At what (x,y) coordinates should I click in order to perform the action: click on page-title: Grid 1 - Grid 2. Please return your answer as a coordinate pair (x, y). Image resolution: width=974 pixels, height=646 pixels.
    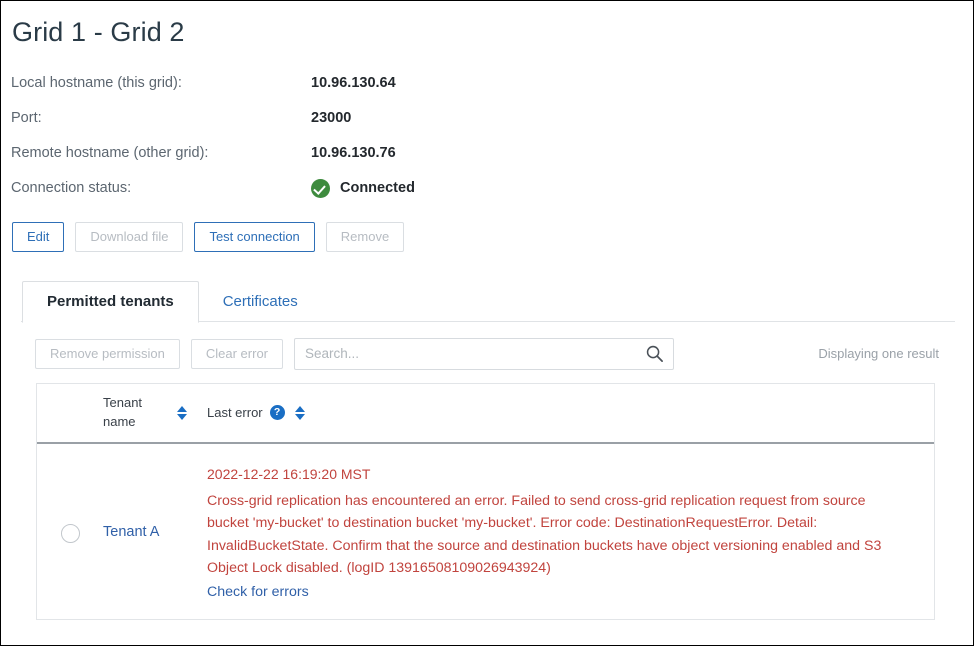
    Looking at the image, I should click on (98, 32).